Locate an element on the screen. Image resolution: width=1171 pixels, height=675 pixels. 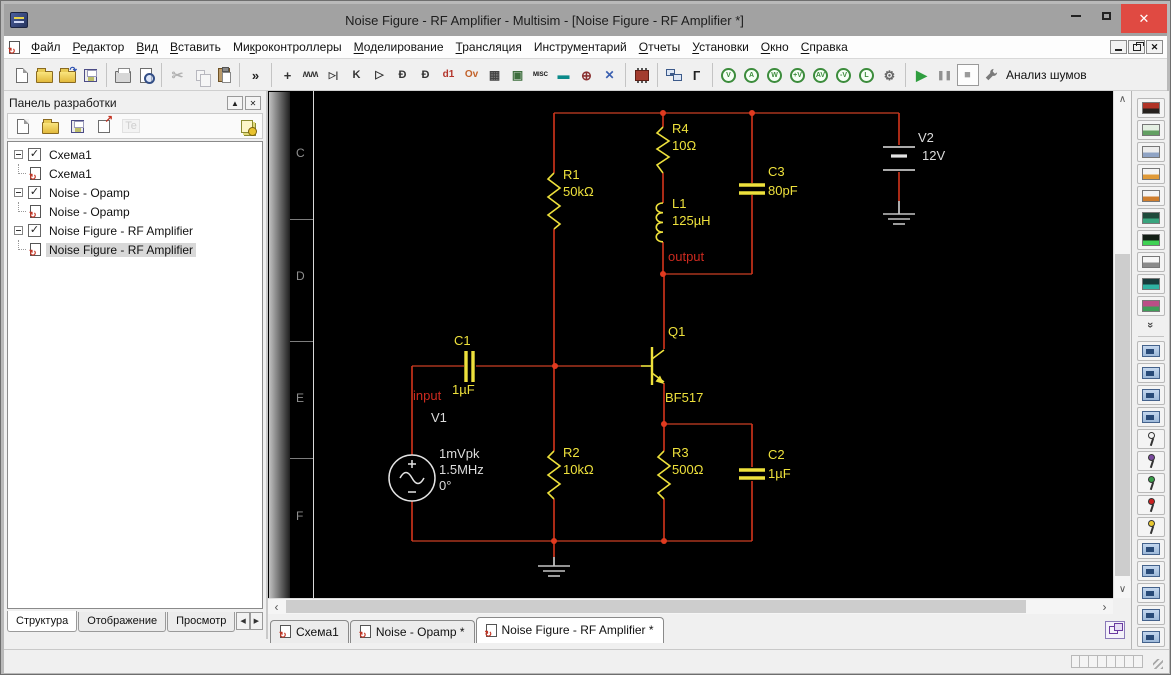
canvas-vertical-scrollbar: ∧ ∨ is located at coordinates (1122, 344).